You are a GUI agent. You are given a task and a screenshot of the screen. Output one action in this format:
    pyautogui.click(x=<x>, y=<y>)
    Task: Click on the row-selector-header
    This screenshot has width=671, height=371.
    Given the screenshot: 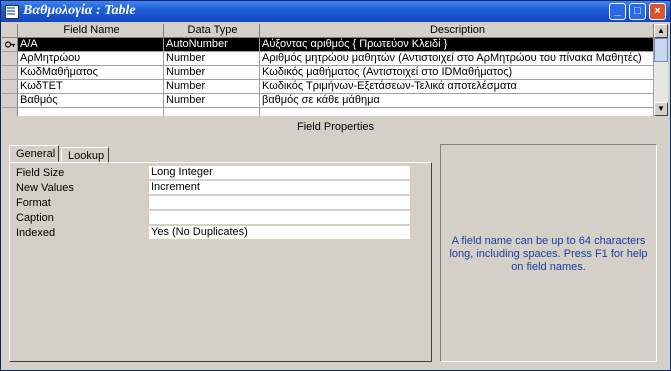 What is the action you would take?
    pyautogui.click(x=10, y=31)
    